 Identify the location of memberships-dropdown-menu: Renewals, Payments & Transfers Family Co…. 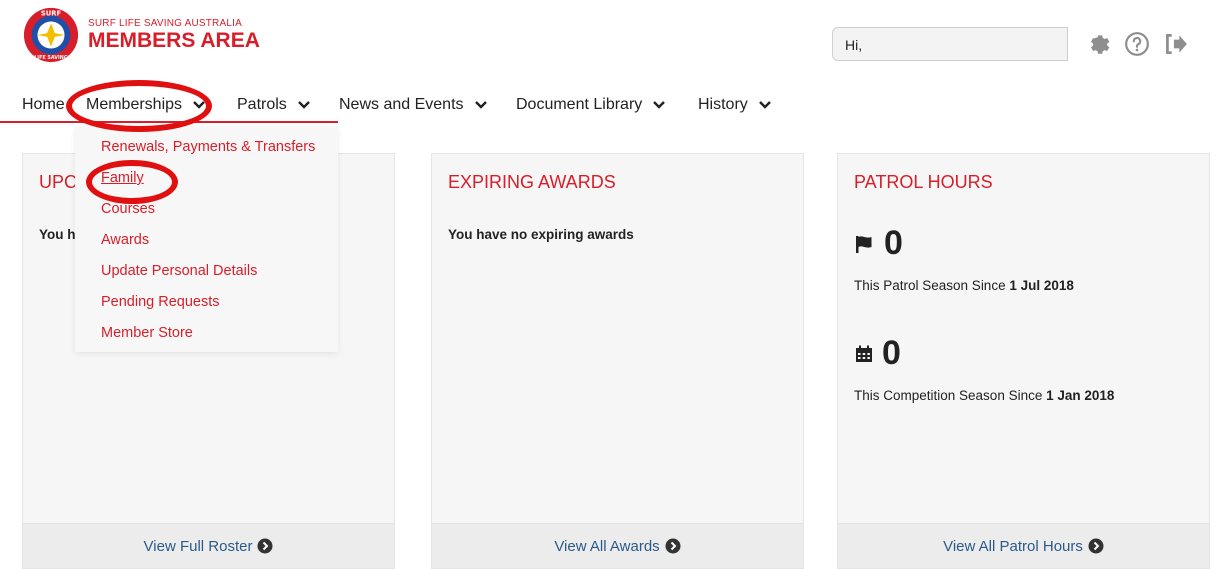
(206, 239).